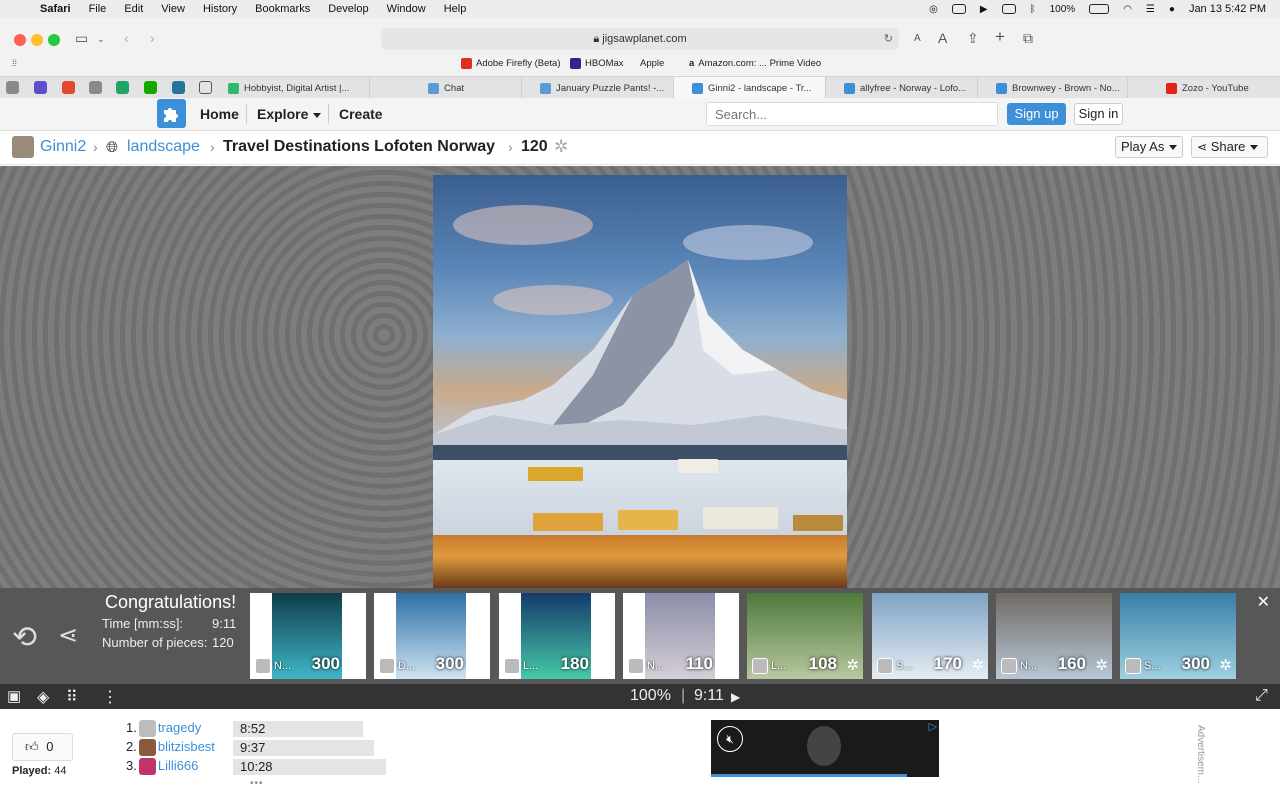 Image resolution: width=1280 pixels, height=800 pixels. What do you see at coordinates (24, 637) in the screenshot?
I see `restart-icon: ⟲` at bounding box center [24, 637].